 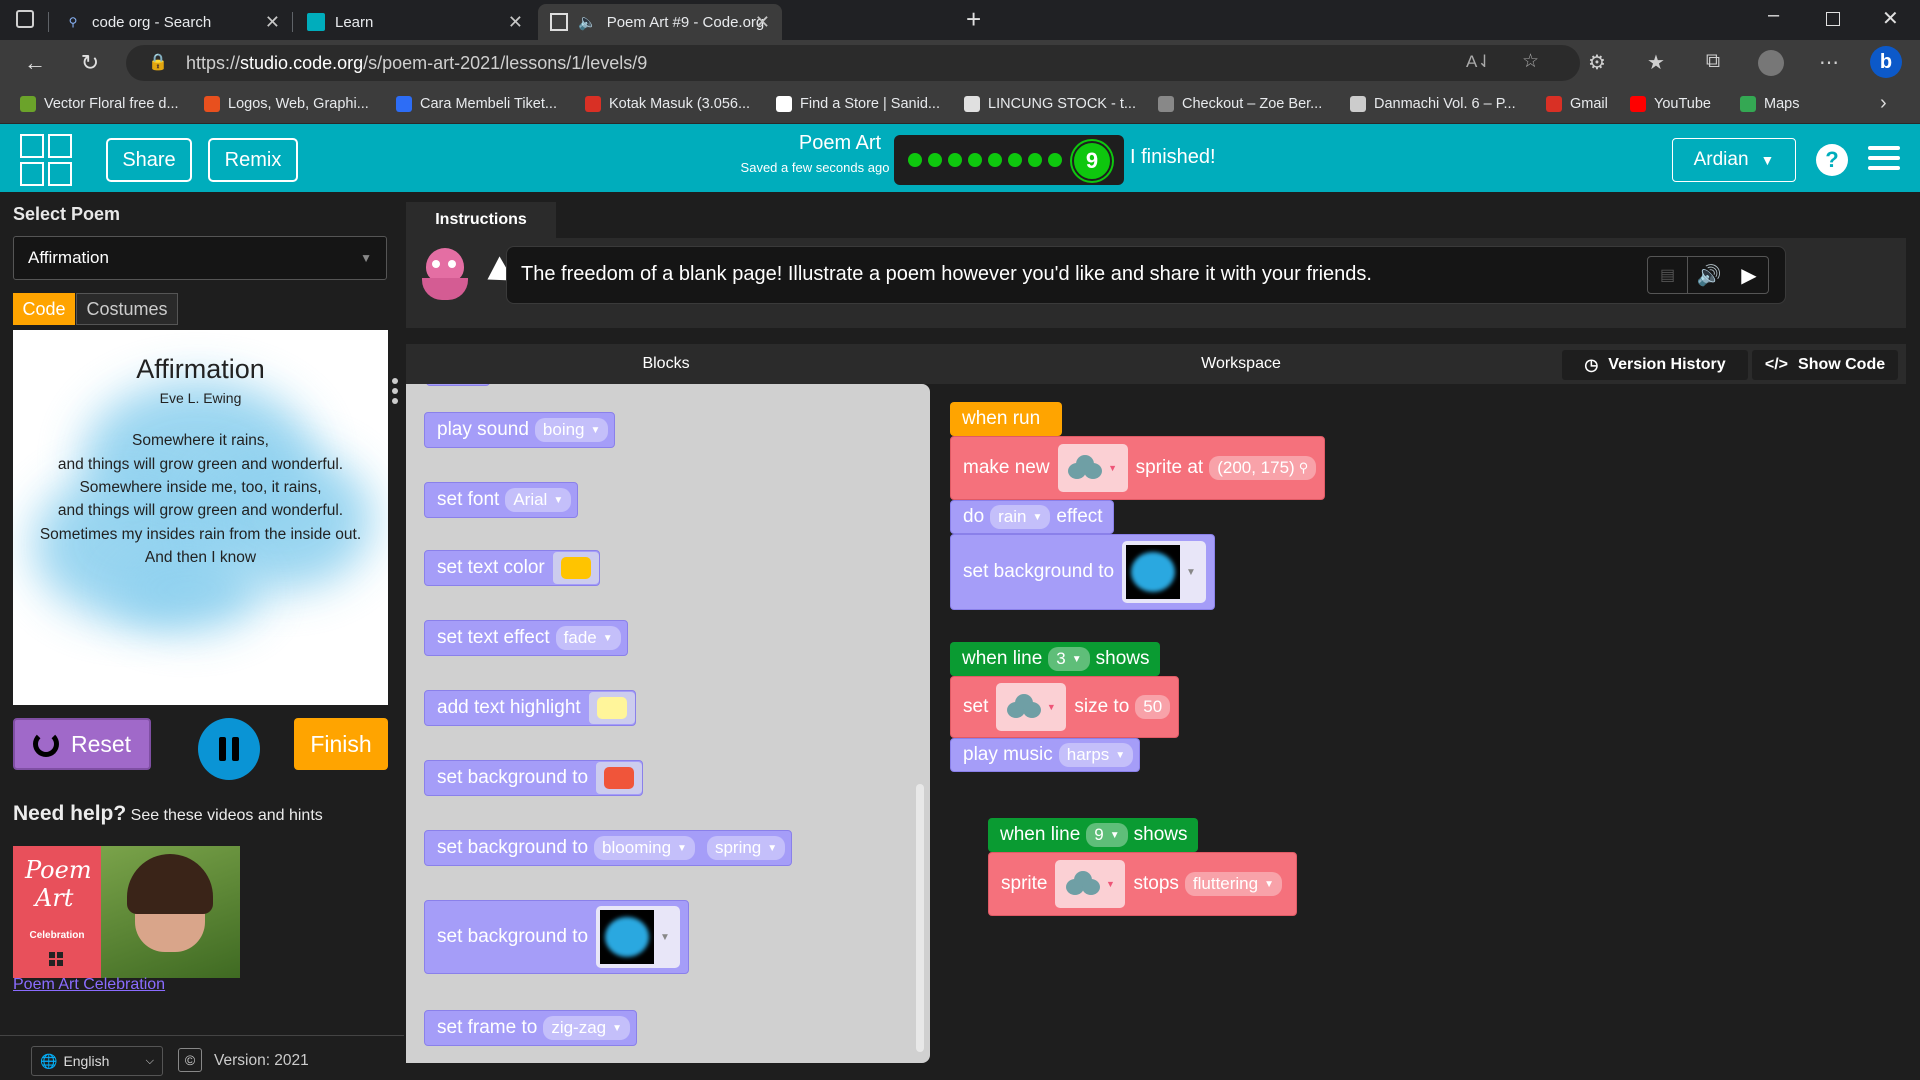 I want to click on pause-button, so click(x=229, y=749).